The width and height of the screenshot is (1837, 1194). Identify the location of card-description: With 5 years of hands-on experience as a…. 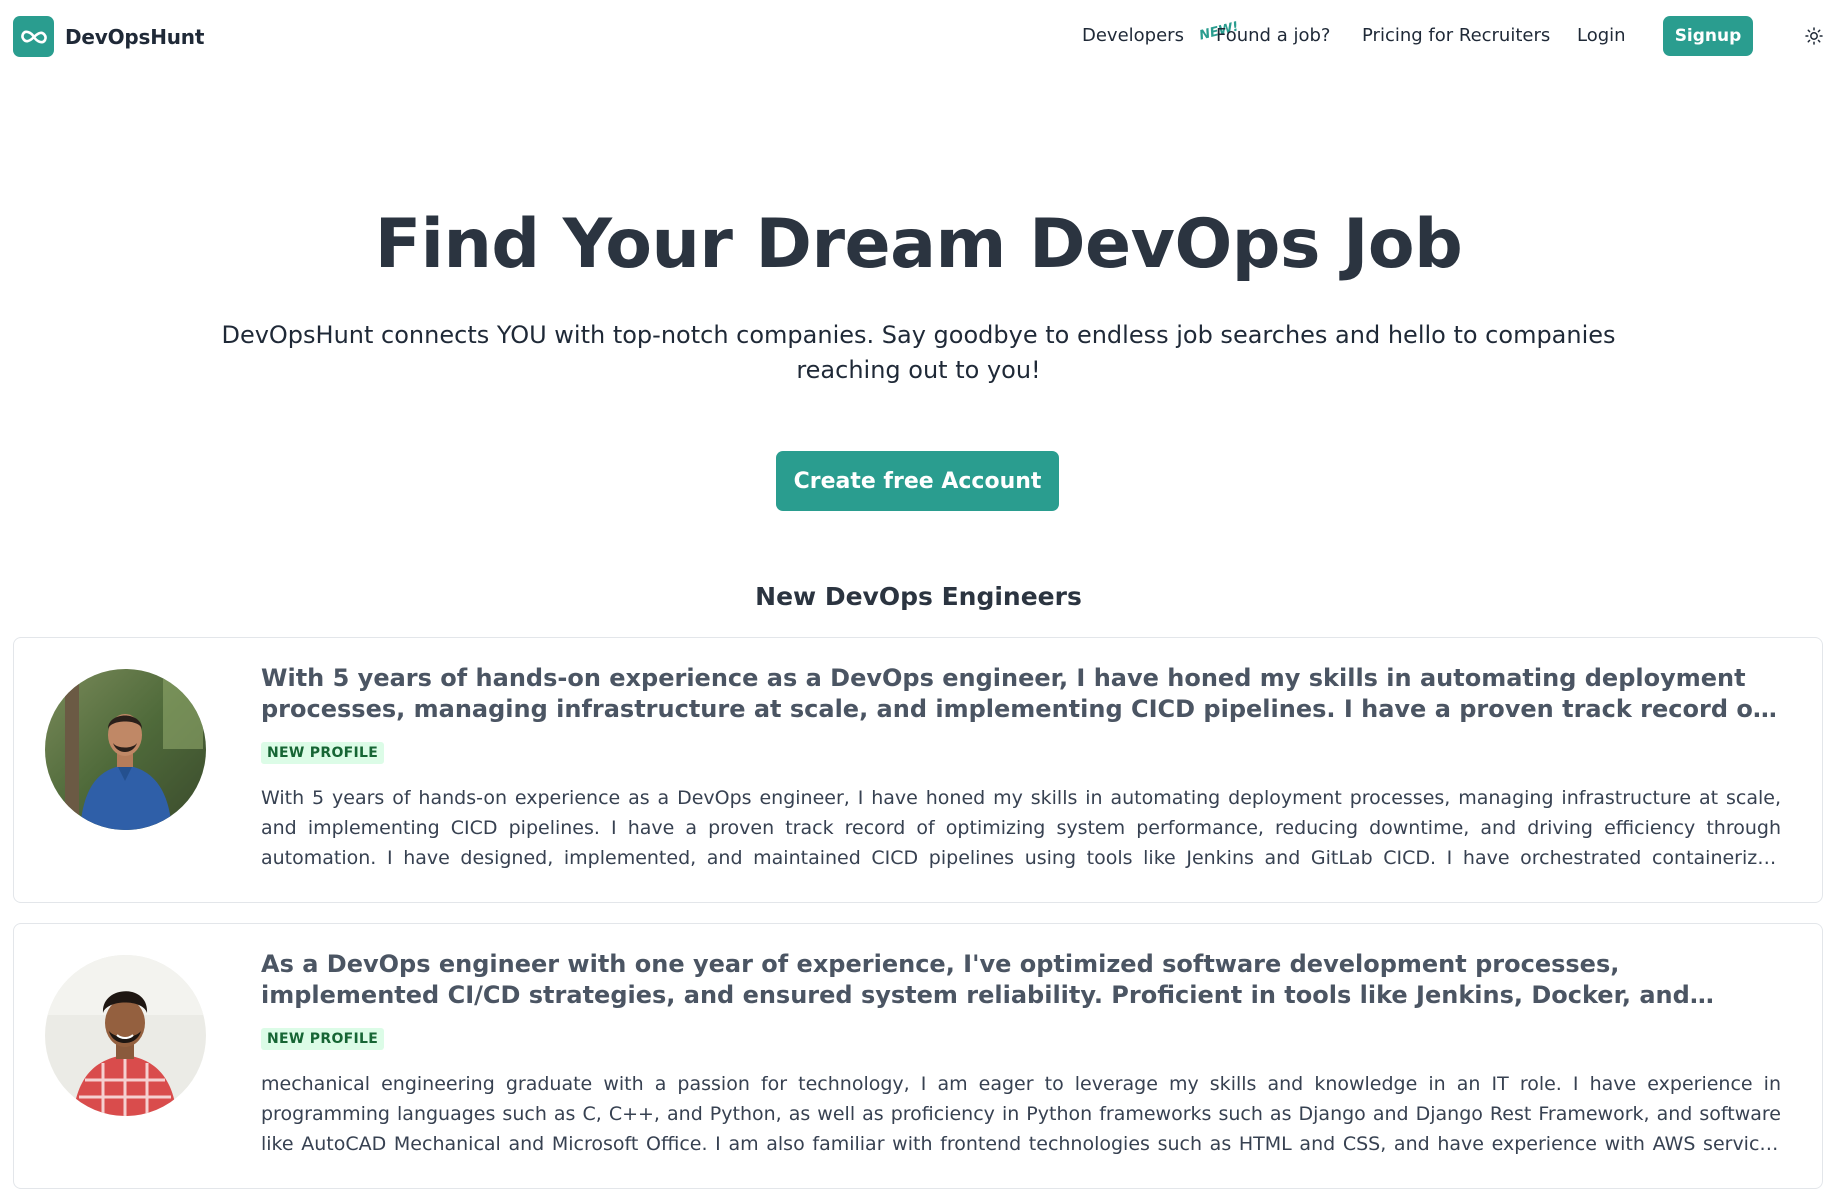
(1021, 828).